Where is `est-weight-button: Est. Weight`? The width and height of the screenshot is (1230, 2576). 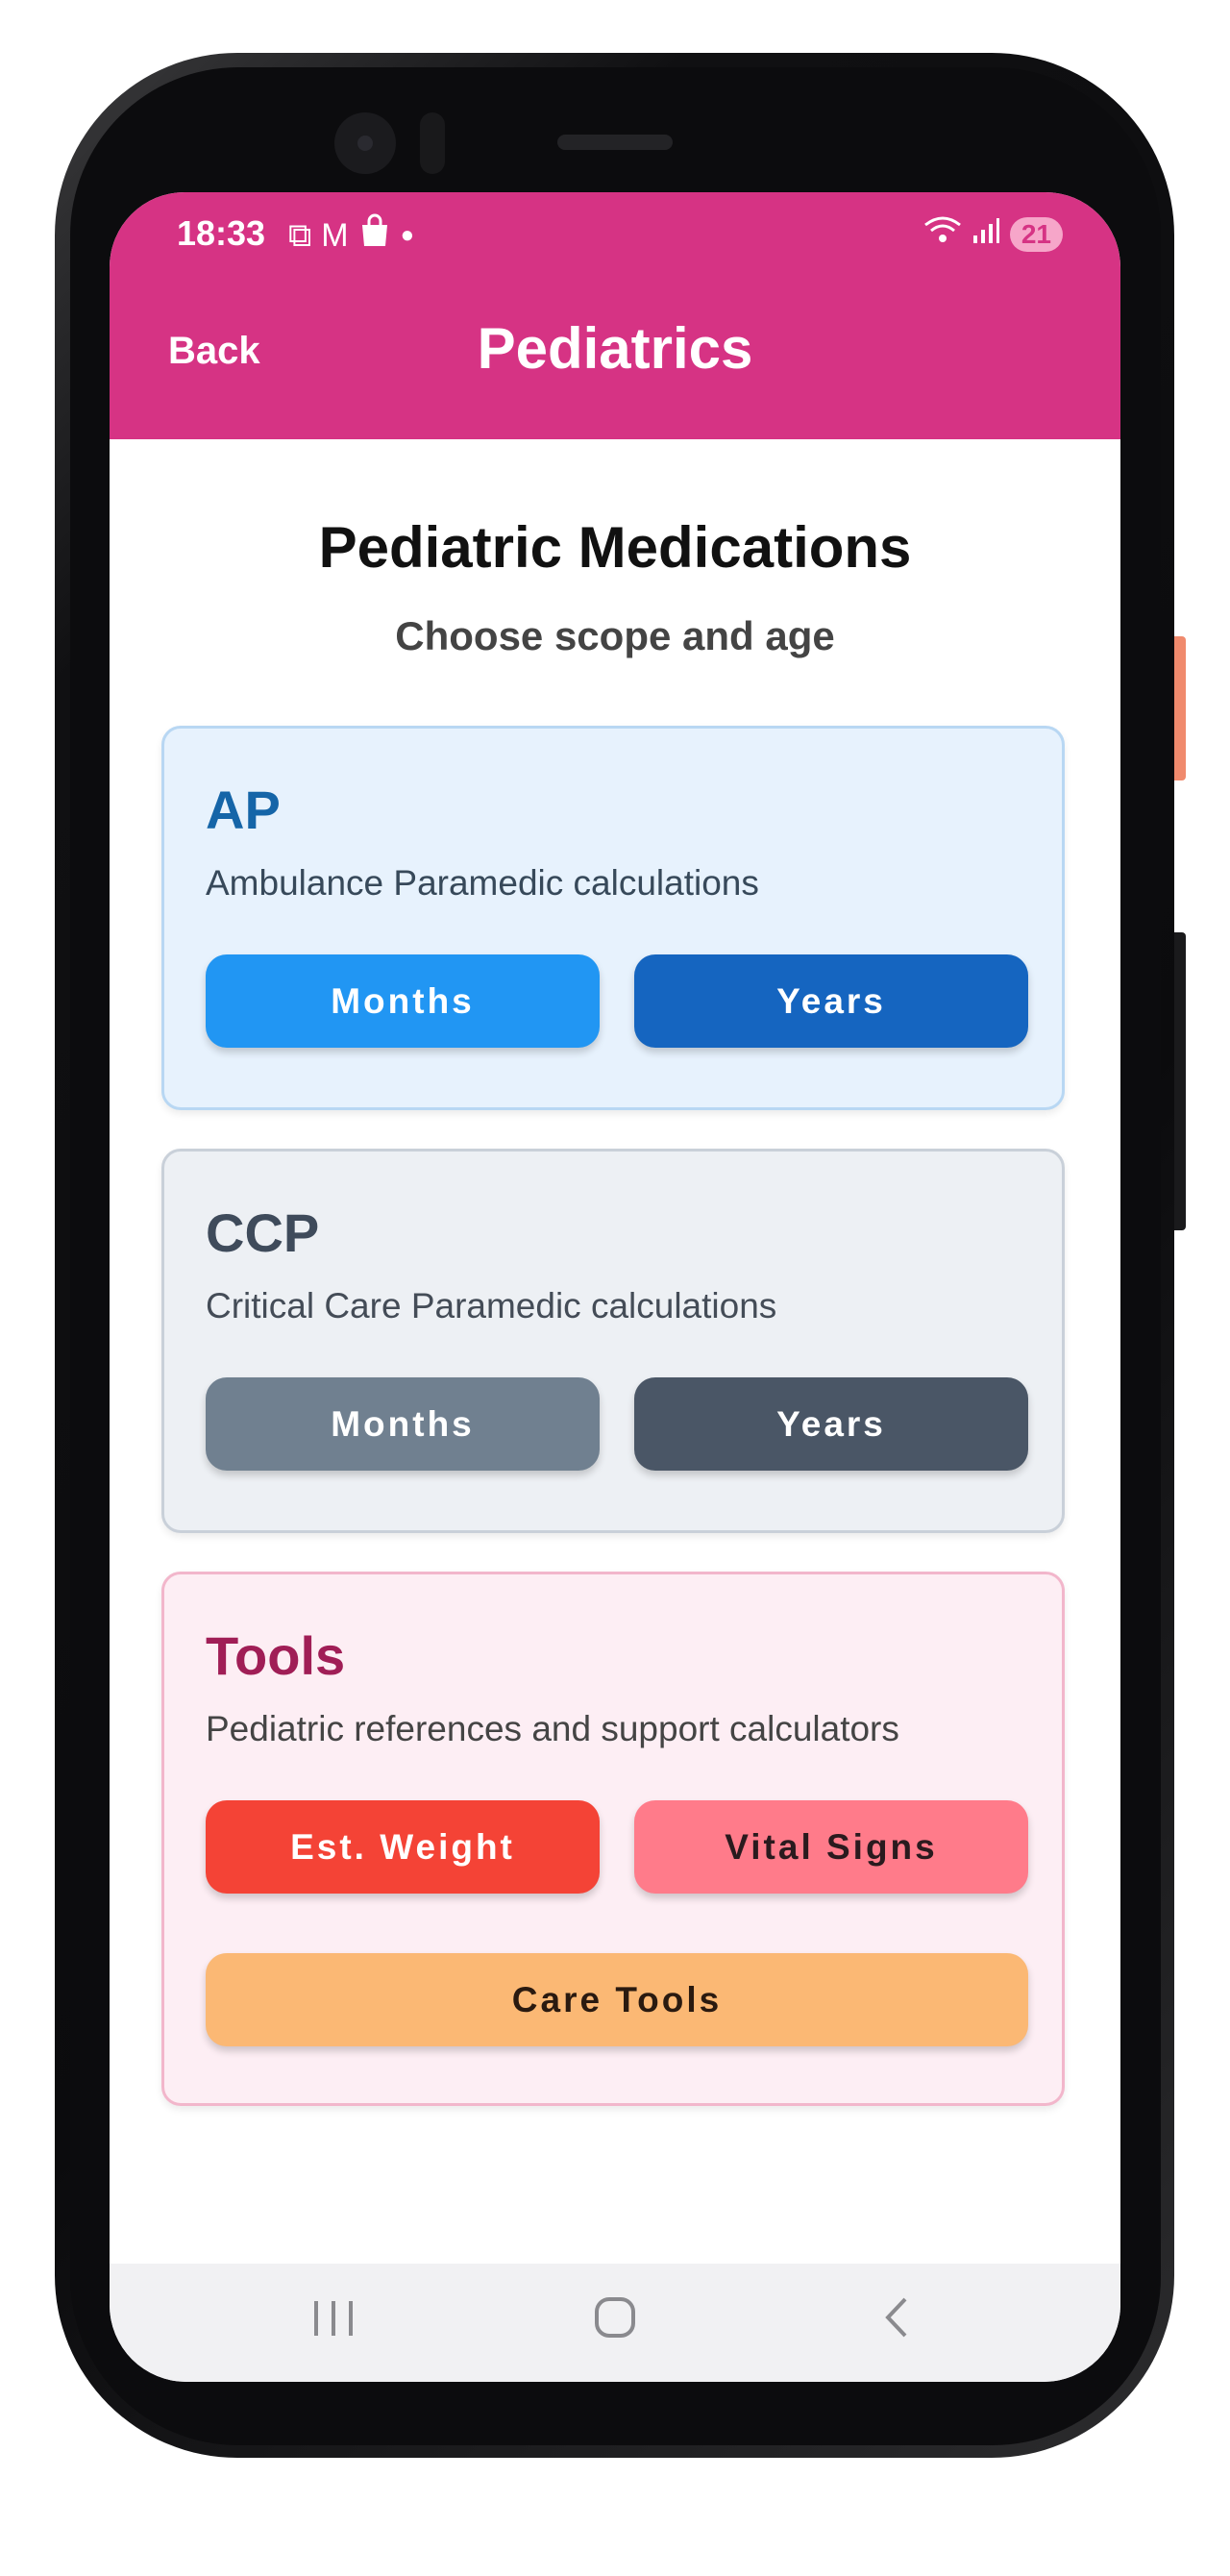 est-weight-button: Est. Weight is located at coordinates (403, 1847).